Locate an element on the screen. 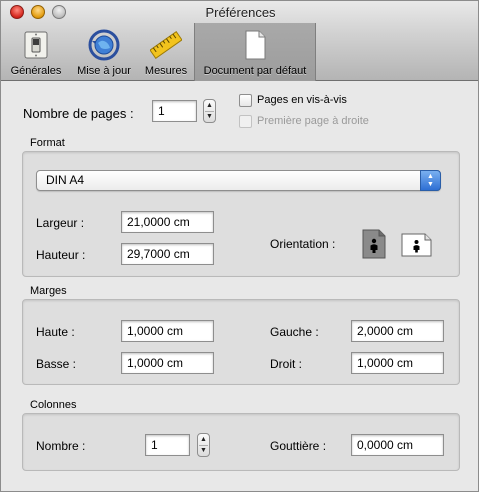  facing-pages-checkbox is located at coordinates (245, 100).